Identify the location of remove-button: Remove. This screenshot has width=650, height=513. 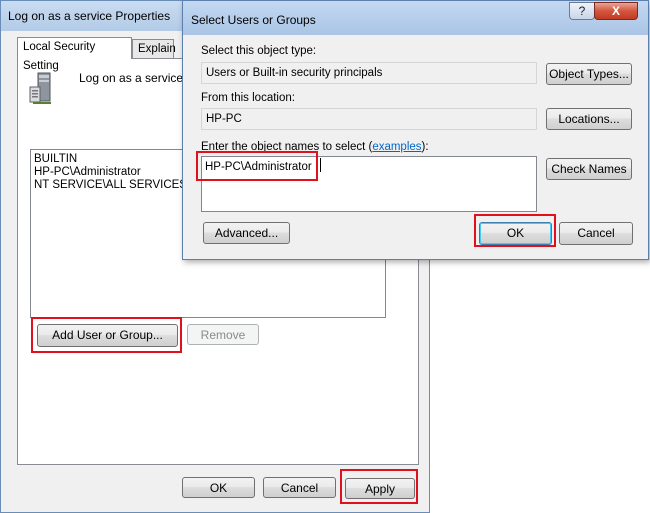
(223, 334).